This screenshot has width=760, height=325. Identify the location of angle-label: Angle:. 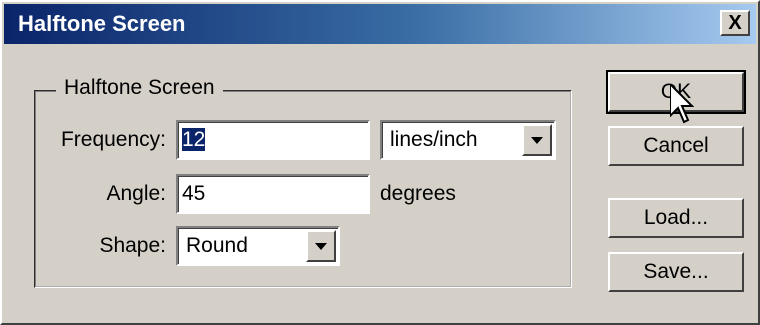
(136, 193).